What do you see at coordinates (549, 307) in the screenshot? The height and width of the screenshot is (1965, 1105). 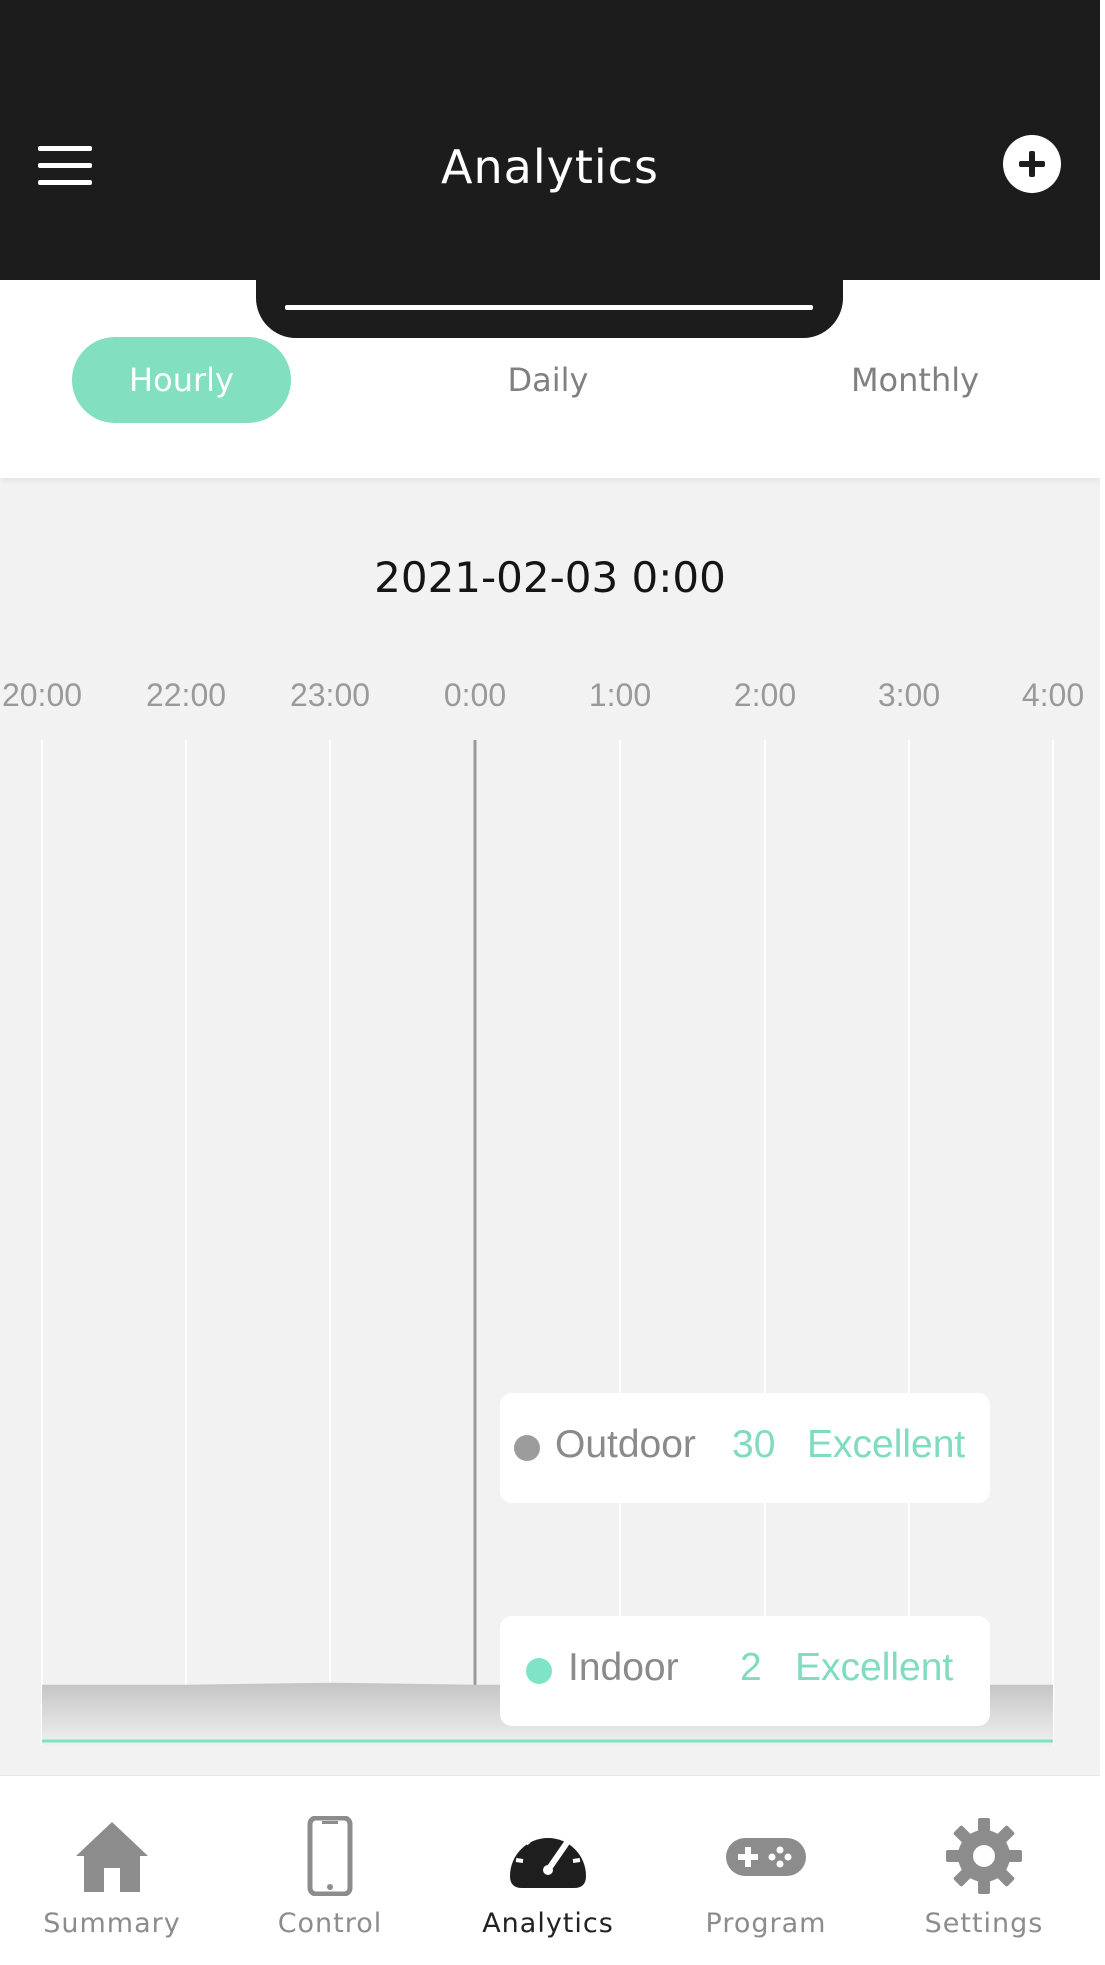 I see `notch-indicator` at bounding box center [549, 307].